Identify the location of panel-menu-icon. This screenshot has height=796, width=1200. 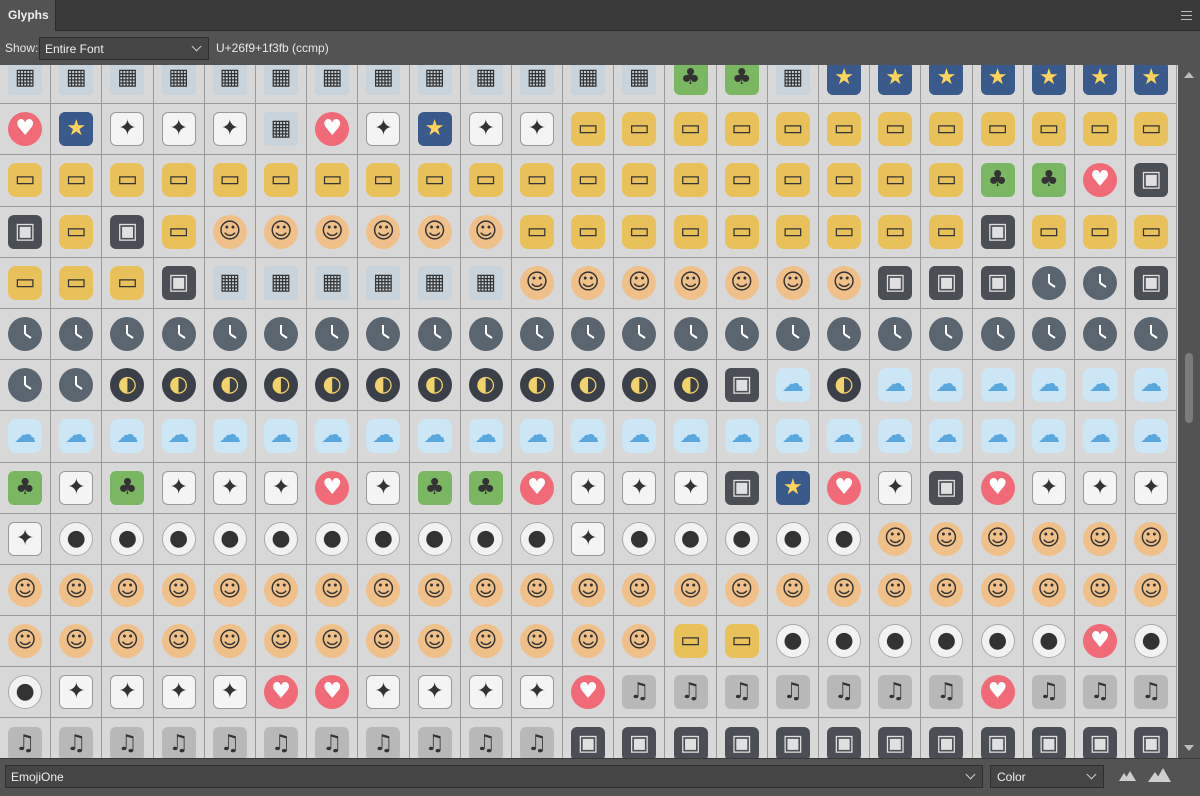
(1186, 15).